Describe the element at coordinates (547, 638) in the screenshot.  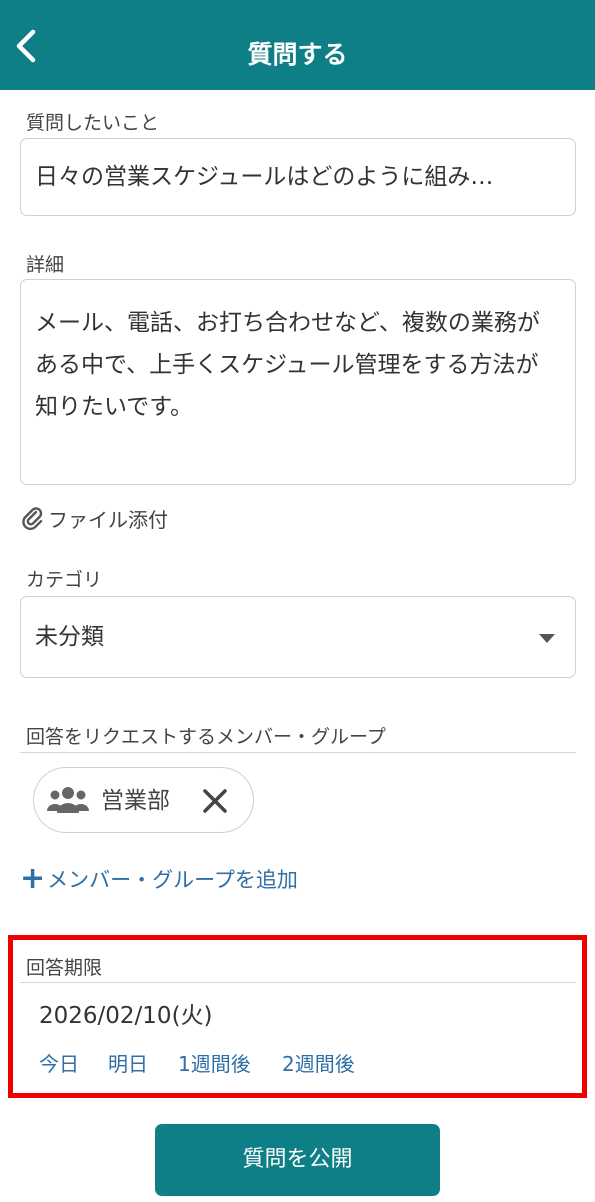
I see `dropdown-caret-icon` at that location.